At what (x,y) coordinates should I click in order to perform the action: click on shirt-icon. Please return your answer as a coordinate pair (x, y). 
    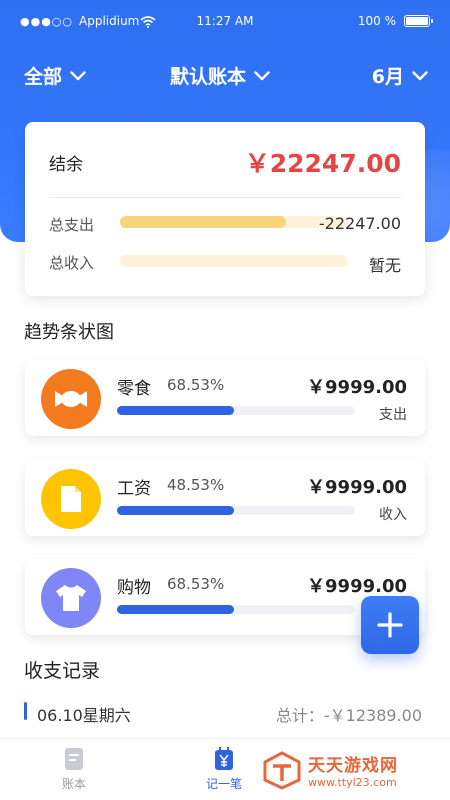
    Looking at the image, I should click on (71, 598).